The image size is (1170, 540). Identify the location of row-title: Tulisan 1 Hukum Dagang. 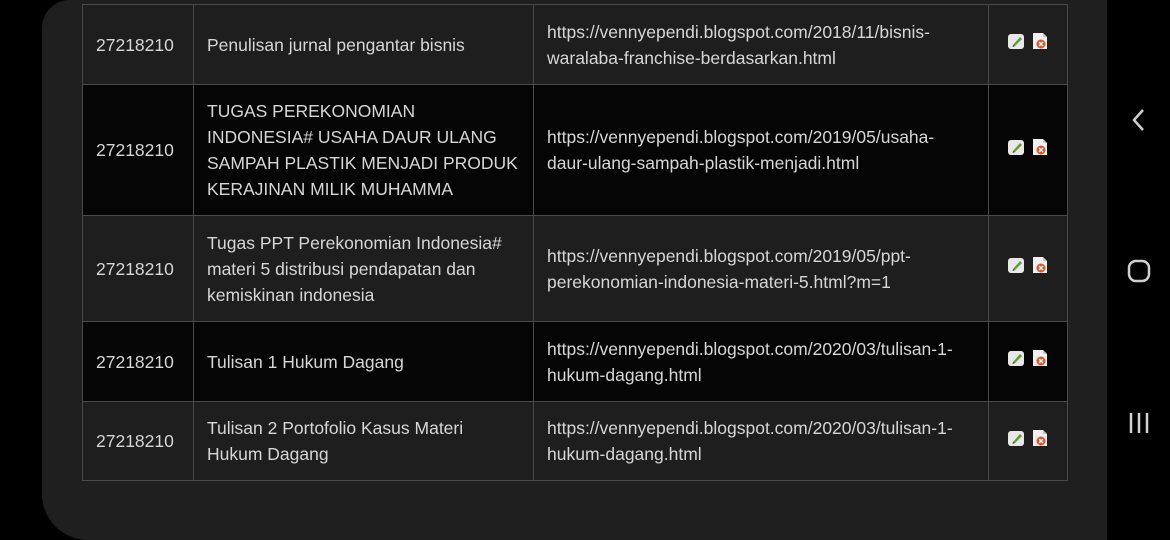
(363, 361).